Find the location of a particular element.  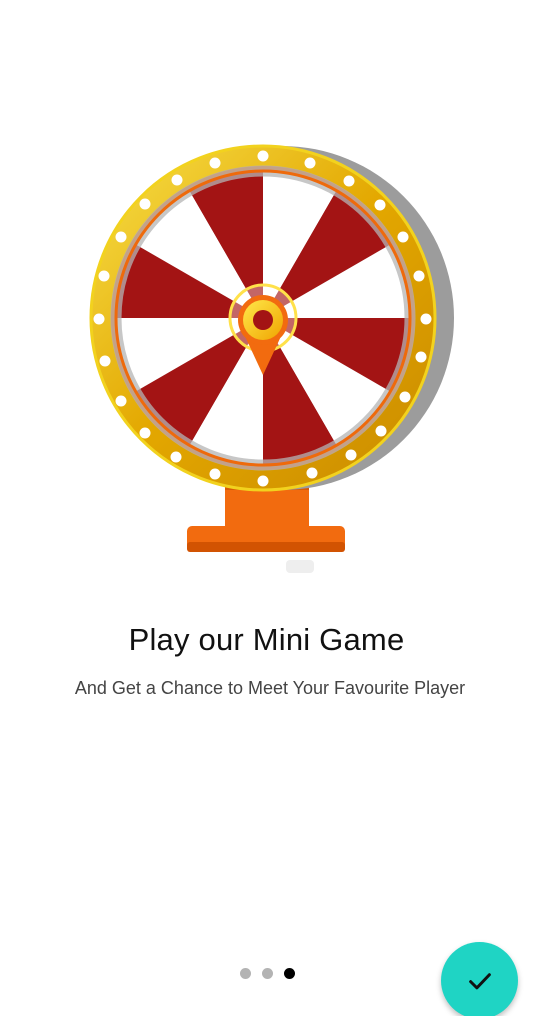

check-icon is located at coordinates (479, 980).